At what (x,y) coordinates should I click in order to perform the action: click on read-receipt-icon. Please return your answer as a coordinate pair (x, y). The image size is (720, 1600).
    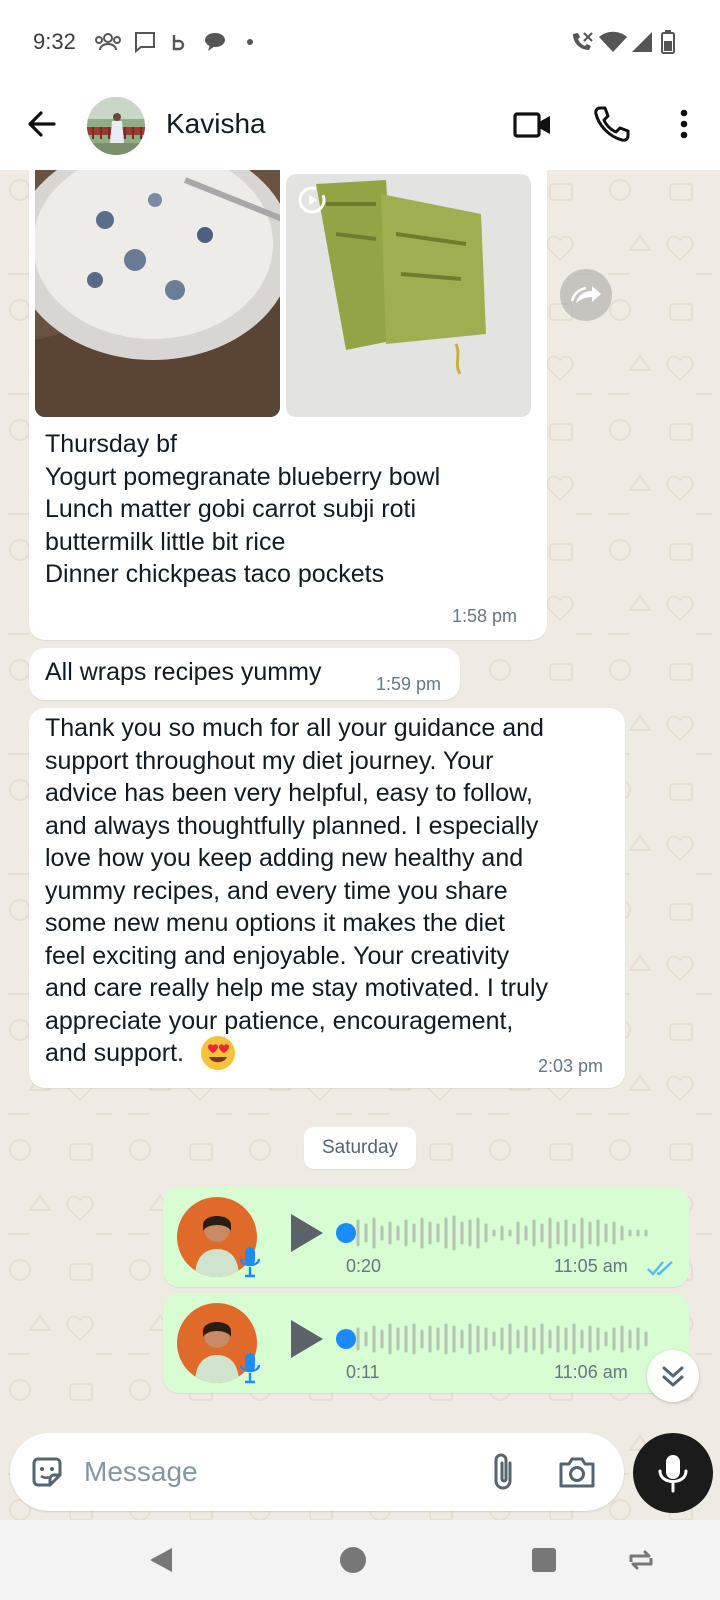
    Looking at the image, I should click on (660, 1268).